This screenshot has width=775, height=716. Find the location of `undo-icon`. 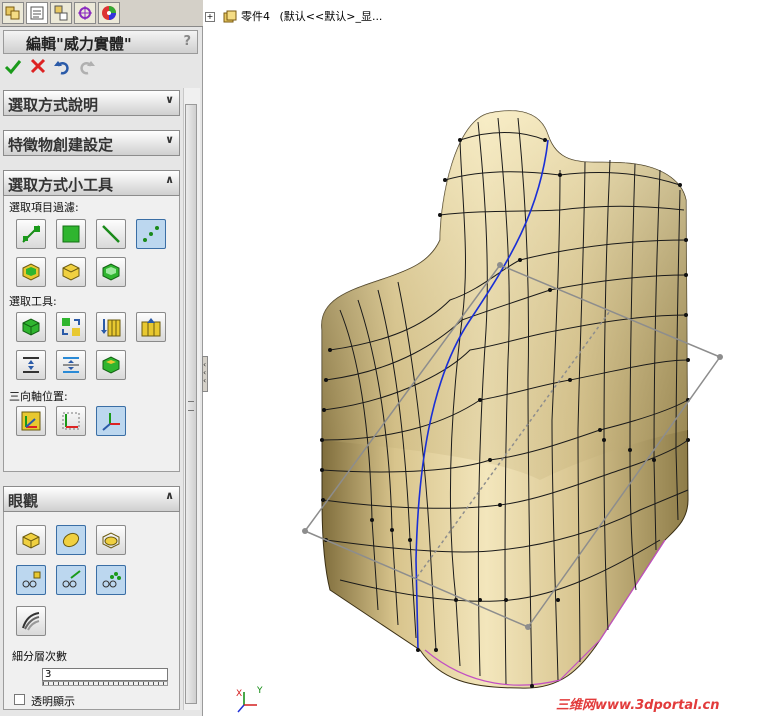

undo-icon is located at coordinates (61, 68).